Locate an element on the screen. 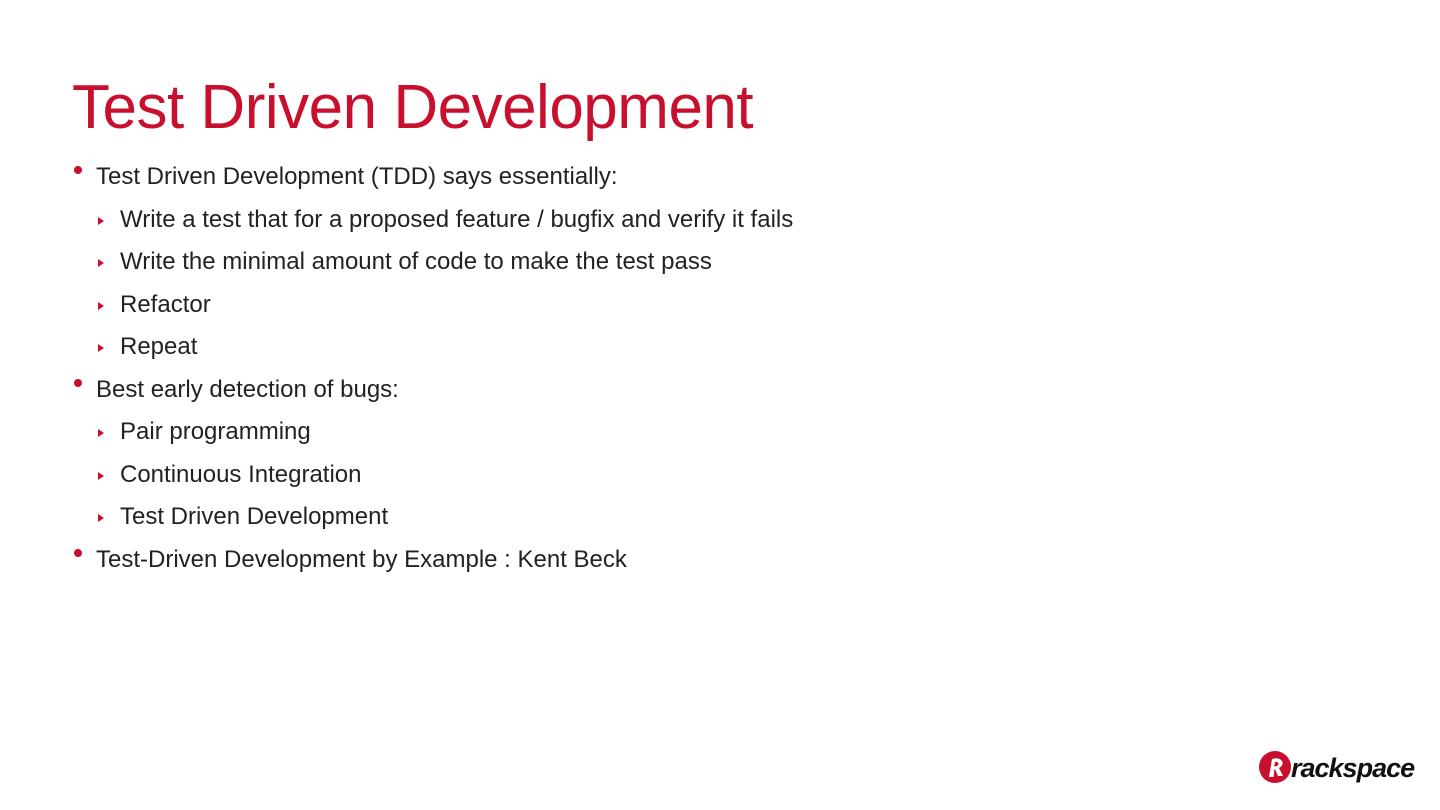  sub-bullet-text: Repeat is located at coordinates (159, 346).